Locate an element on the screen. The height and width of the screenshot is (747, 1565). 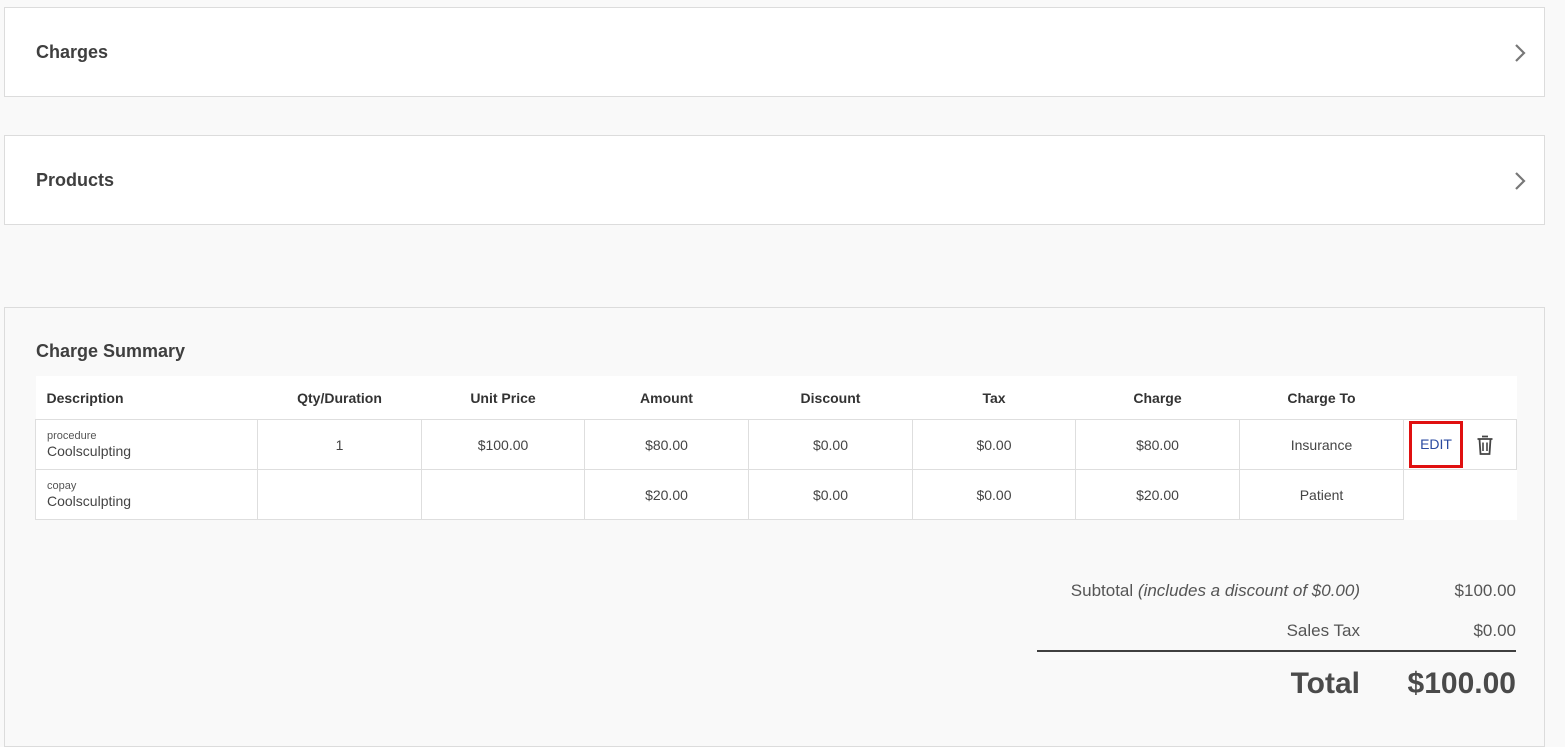
column-header-discount: Discount is located at coordinates (830, 398).